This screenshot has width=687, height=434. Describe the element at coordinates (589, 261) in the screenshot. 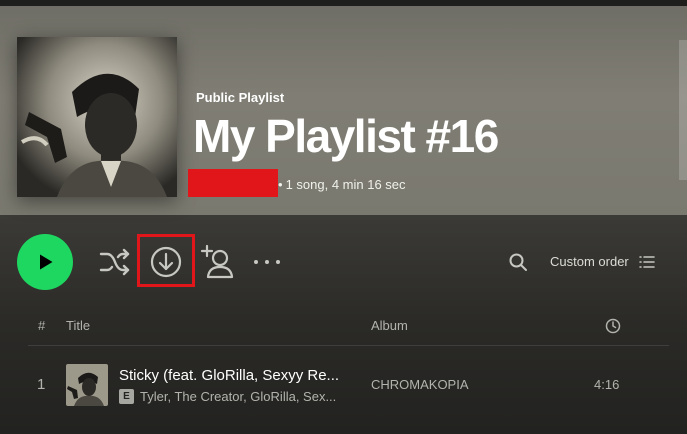

I see `sort-order-label: Custom order` at that location.